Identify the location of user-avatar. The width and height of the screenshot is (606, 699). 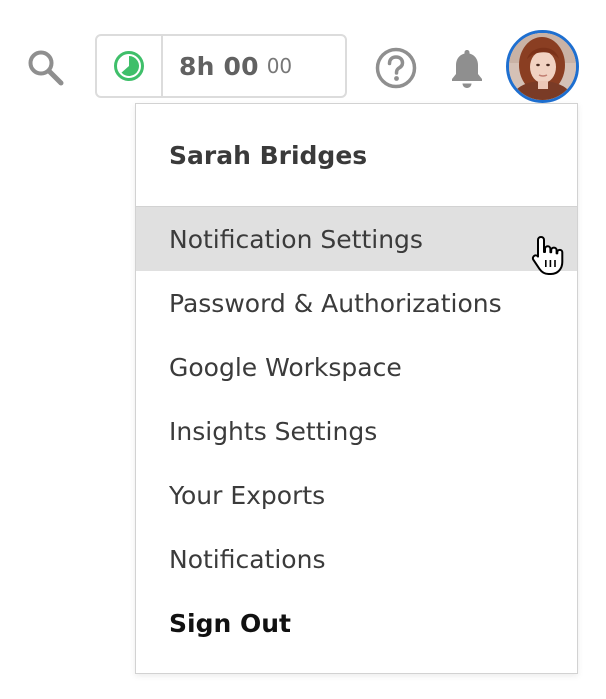
(542, 66).